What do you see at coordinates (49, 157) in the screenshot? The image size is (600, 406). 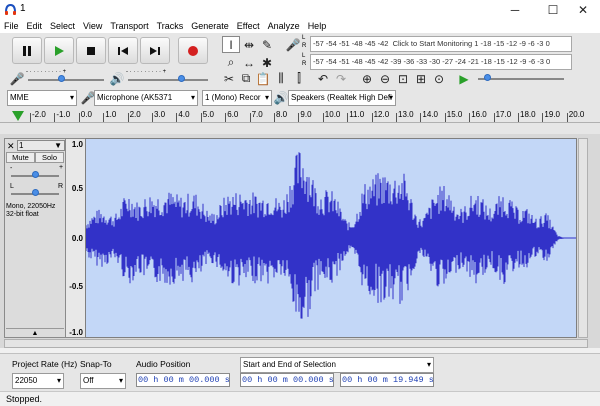 I see `solo-button: Solo` at bounding box center [49, 157].